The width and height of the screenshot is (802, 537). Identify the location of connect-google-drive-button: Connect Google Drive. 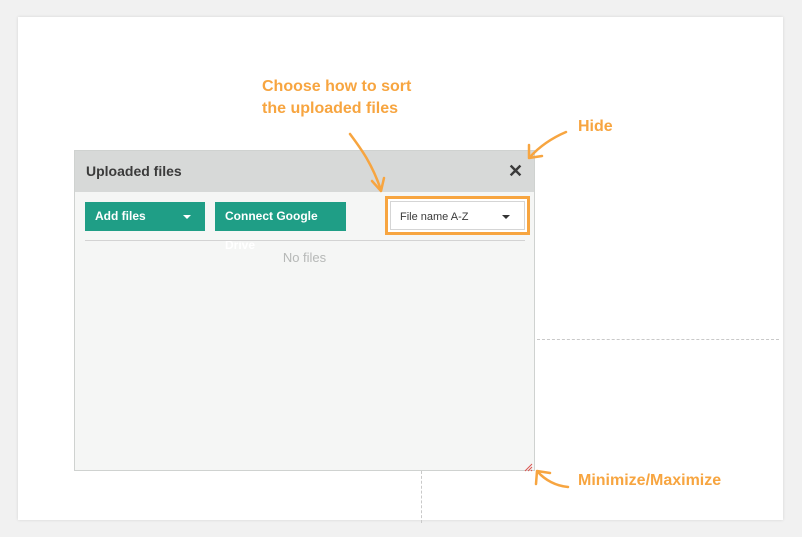
(280, 227).